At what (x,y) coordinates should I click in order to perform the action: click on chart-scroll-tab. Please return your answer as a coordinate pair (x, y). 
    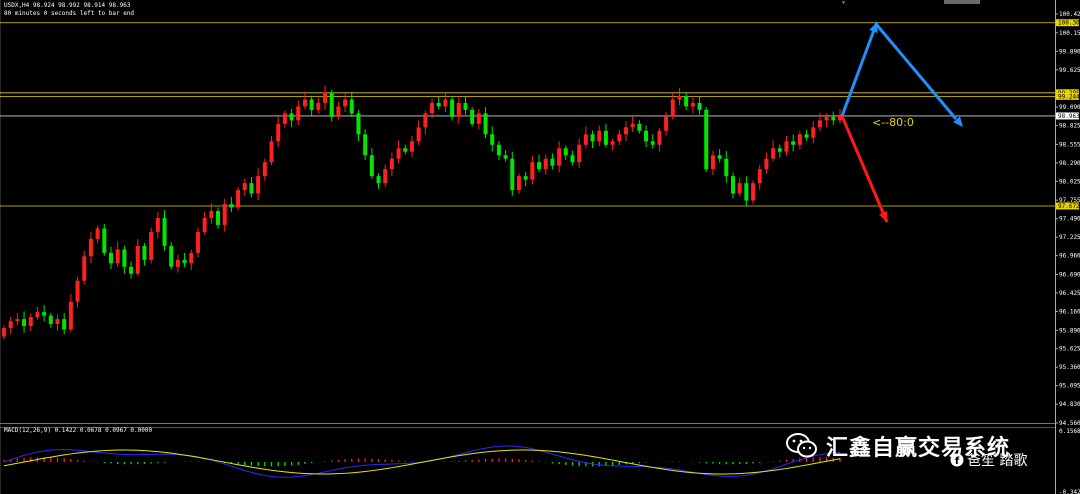
    Looking at the image, I should click on (962, 2).